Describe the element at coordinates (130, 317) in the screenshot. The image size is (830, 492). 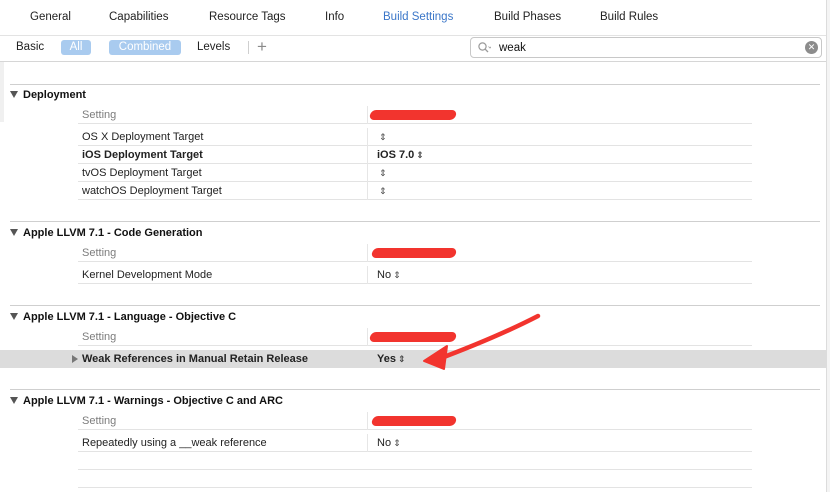
I see `section-title: Apple LLVM 7.1 - Language - Objective C` at that location.